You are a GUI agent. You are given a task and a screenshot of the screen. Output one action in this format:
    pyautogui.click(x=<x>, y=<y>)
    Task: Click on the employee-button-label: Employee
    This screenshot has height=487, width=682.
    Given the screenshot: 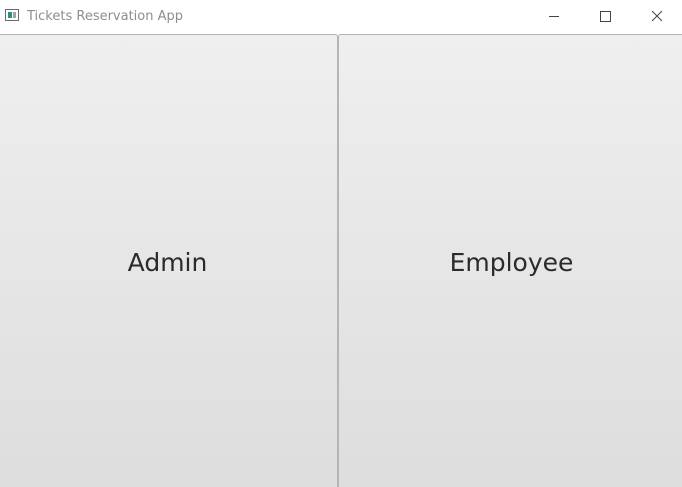 What is the action you would take?
    pyautogui.click(x=511, y=262)
    